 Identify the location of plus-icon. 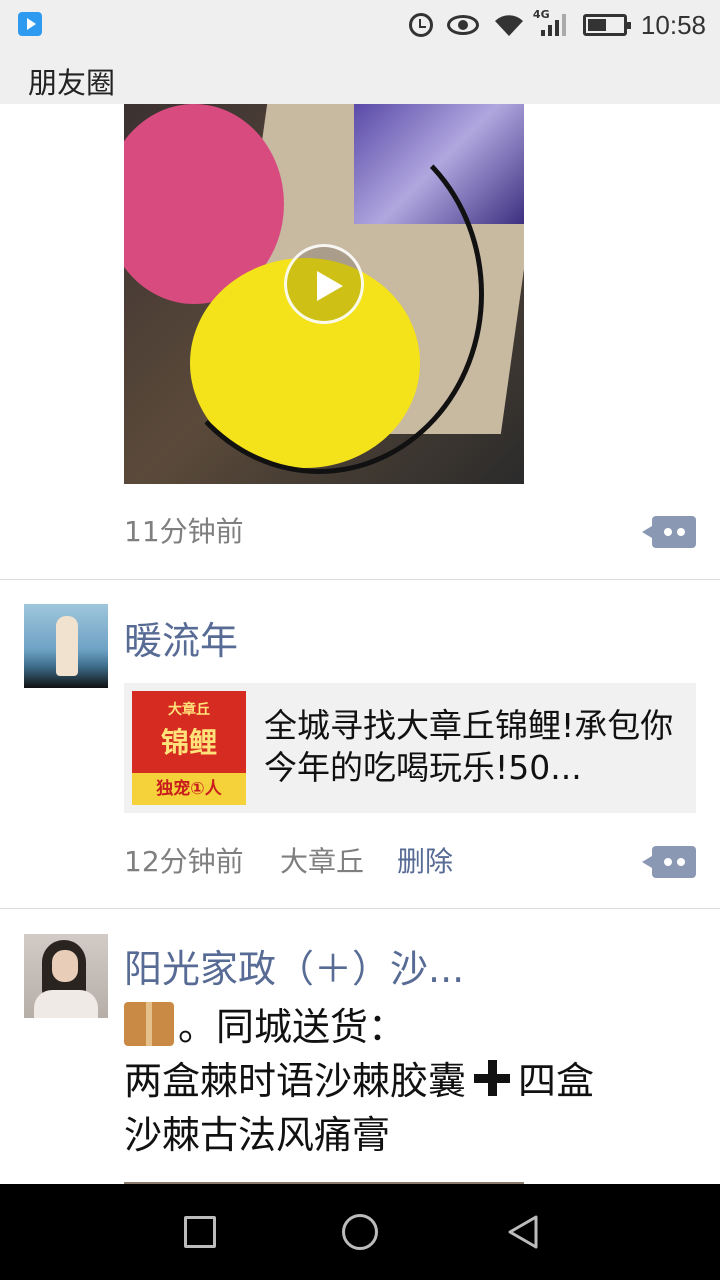
(492, 1078).